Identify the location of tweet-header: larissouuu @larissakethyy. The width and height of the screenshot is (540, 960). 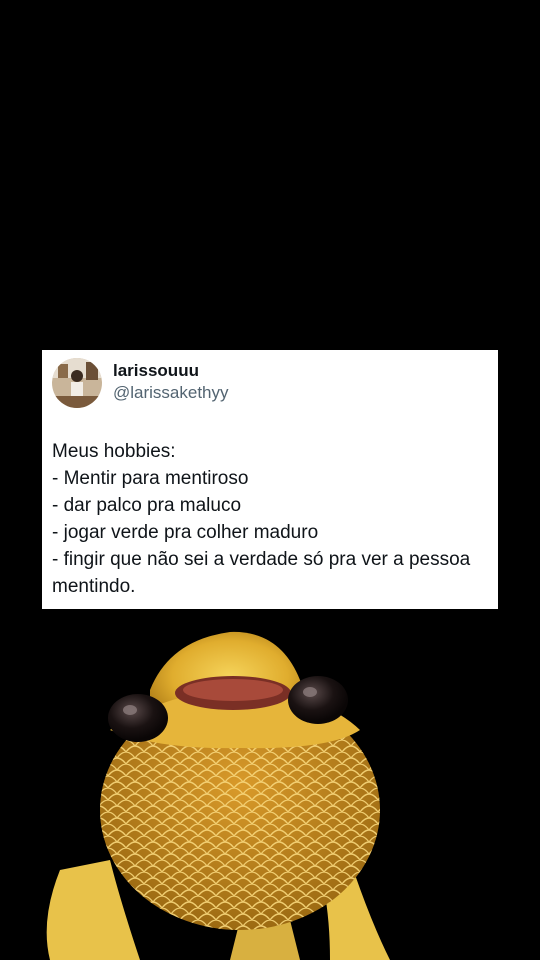
(268, 383).